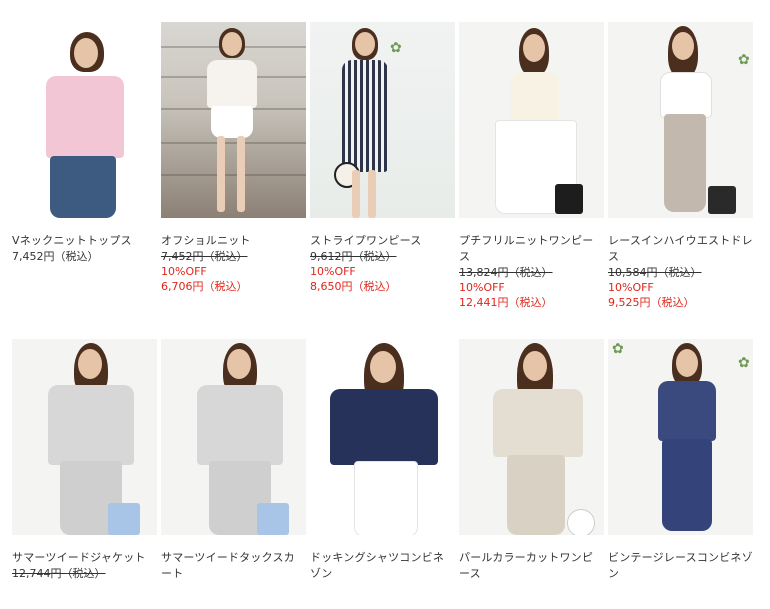 The width and height of the screenshot is (770, 609). Describe the element at coordinates (531, 249) in the screenshot. I see `product-name: プチフリルニットワンピース` at that location.